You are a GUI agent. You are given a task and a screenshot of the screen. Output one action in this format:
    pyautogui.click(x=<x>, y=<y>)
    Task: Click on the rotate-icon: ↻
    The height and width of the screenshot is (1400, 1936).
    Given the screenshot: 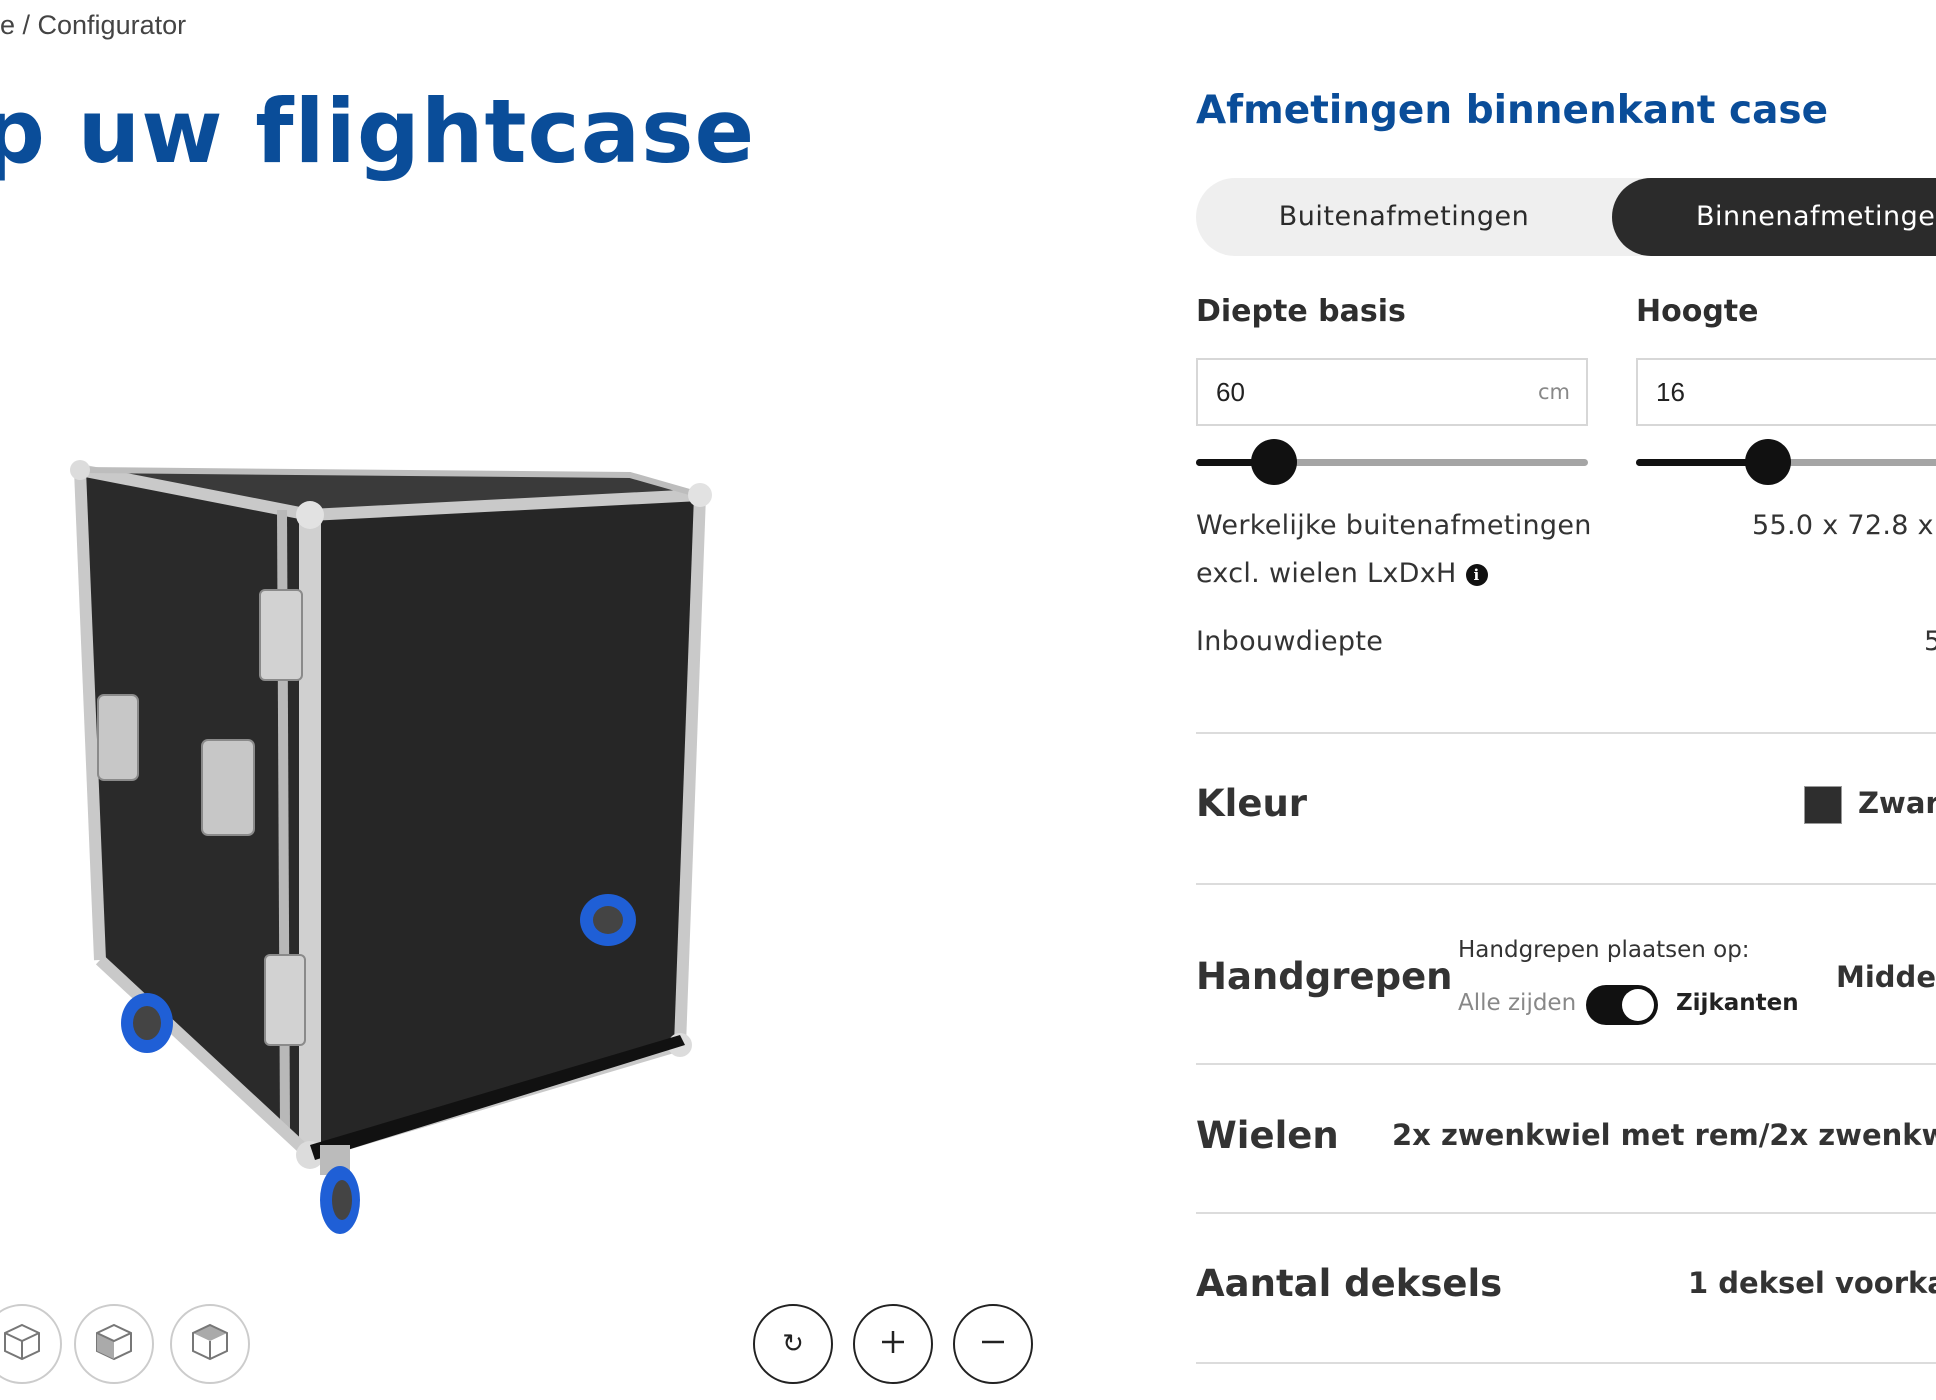 What is the action you would take?
    pyautogui.click(x=793, y=1344)
    